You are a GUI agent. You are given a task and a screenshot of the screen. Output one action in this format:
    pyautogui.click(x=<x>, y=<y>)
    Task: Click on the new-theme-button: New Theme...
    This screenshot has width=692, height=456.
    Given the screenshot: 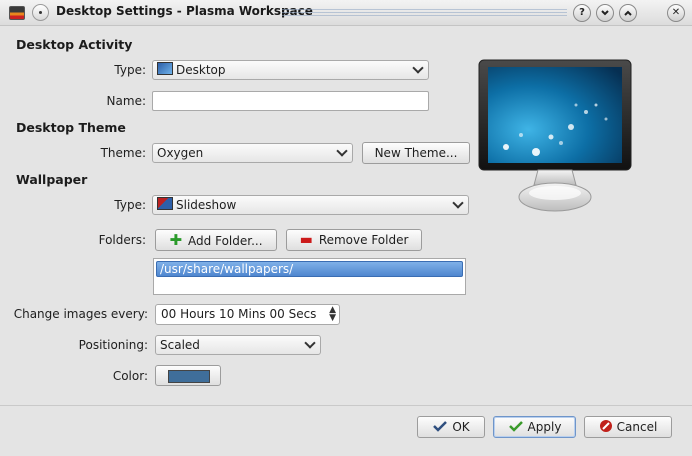 What is the action you would take?
    pyautogui.click(x=416, y=153)
    